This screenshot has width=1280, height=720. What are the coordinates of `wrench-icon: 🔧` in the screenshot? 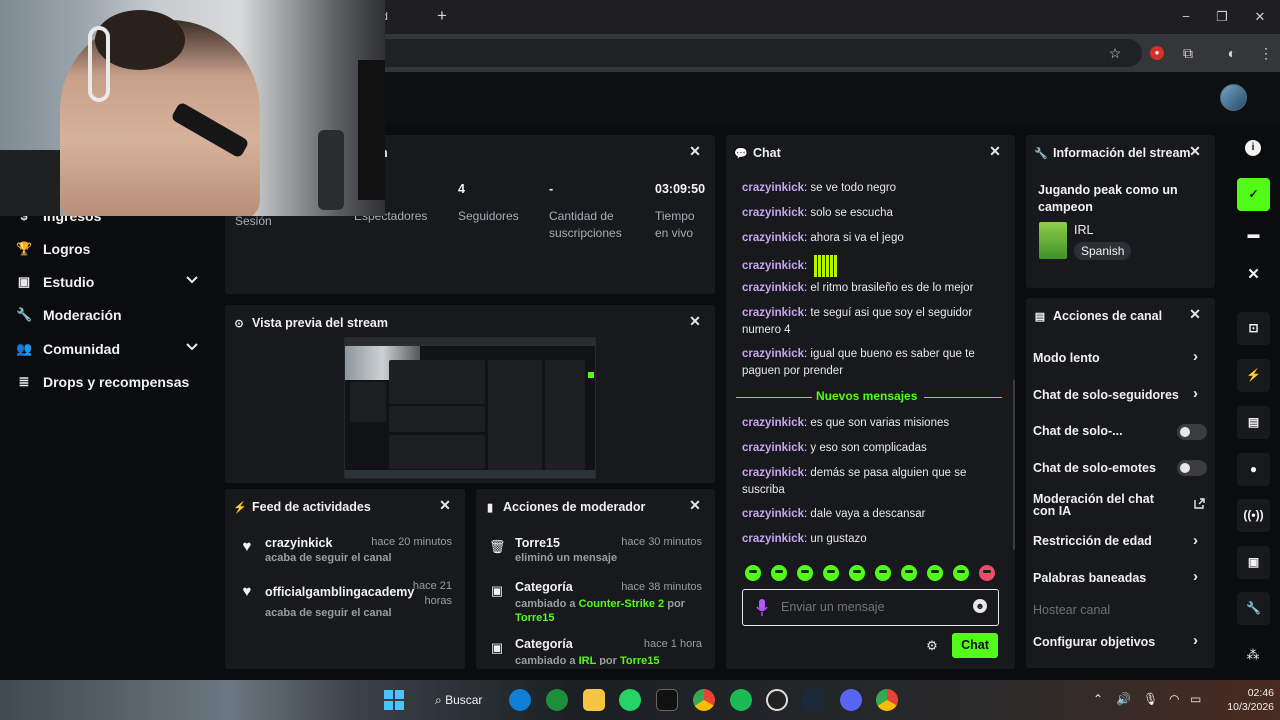 It's located at (1253, 608).